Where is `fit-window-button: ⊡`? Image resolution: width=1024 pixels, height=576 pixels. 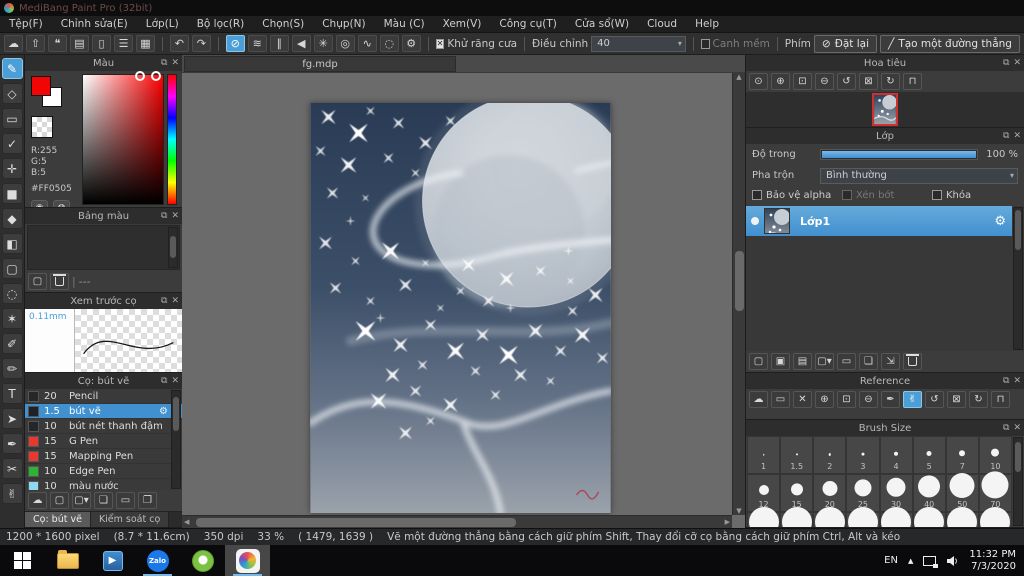
fit-window-button: ⊡ is located at coordinates (802, 81).